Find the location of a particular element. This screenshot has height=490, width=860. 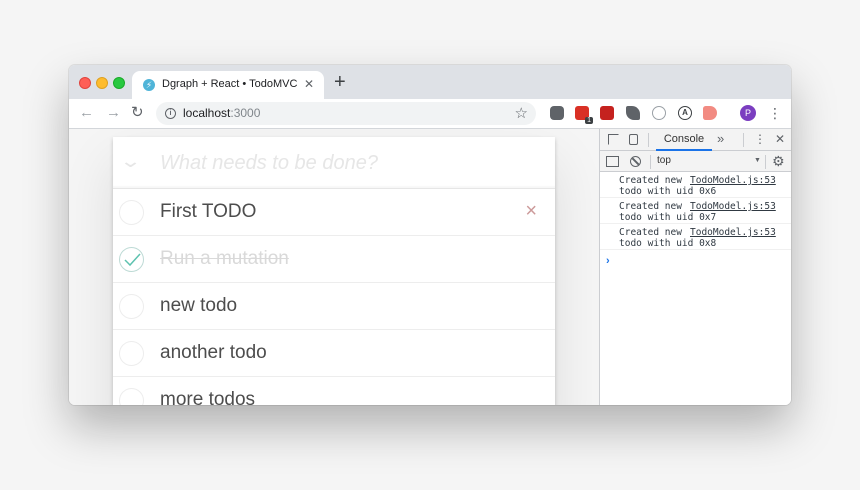

console-toolbar: top ▼ ⚙ is located at coordinates (695, 161).